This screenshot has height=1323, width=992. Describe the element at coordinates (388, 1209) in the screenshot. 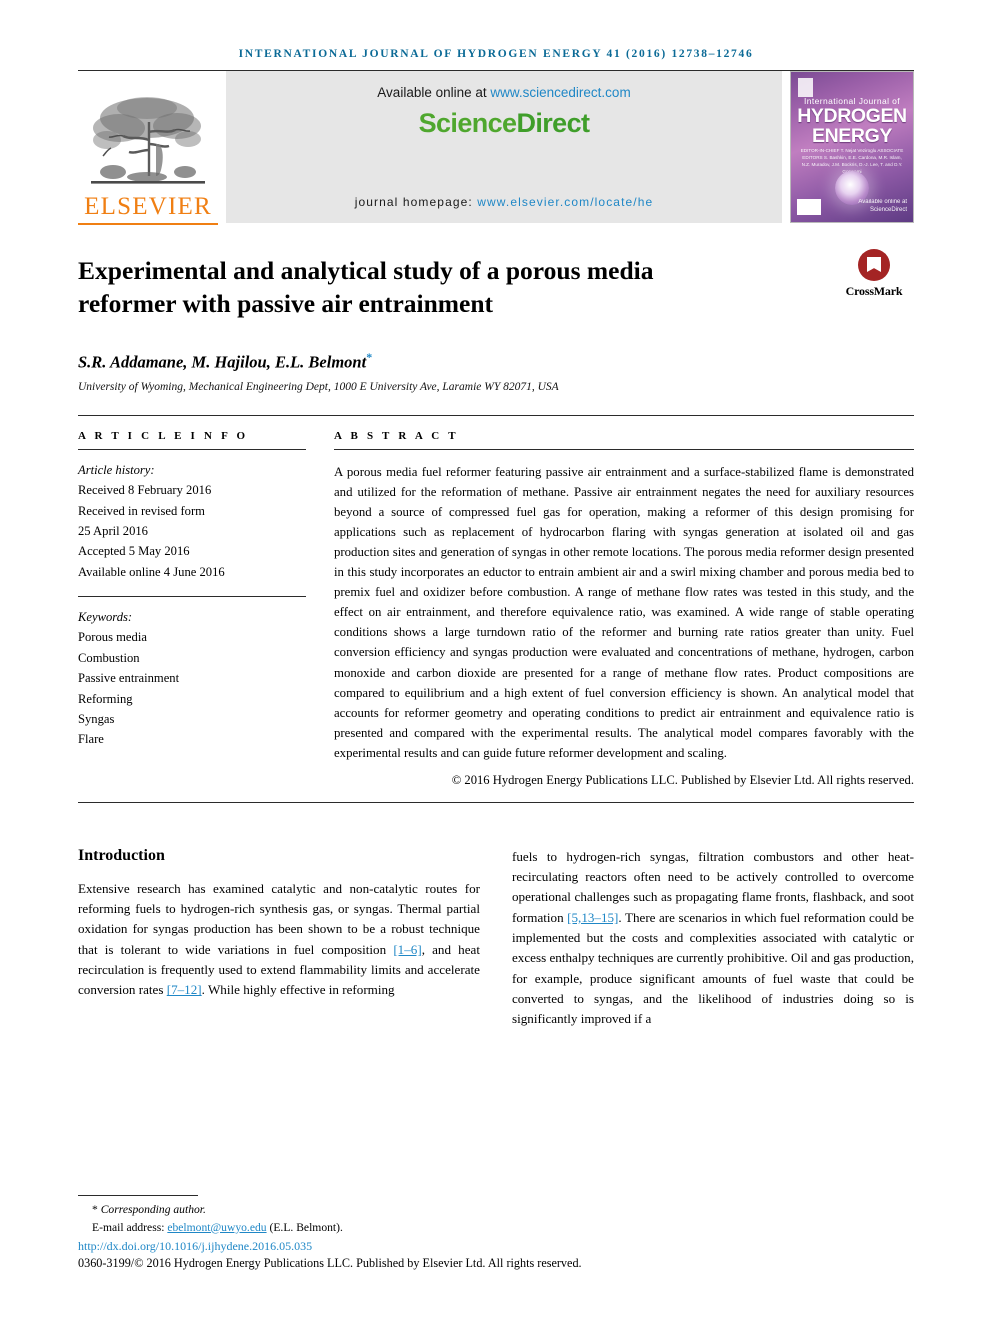

I see `corresponding-author-note: * Corresponding author.` at that location.